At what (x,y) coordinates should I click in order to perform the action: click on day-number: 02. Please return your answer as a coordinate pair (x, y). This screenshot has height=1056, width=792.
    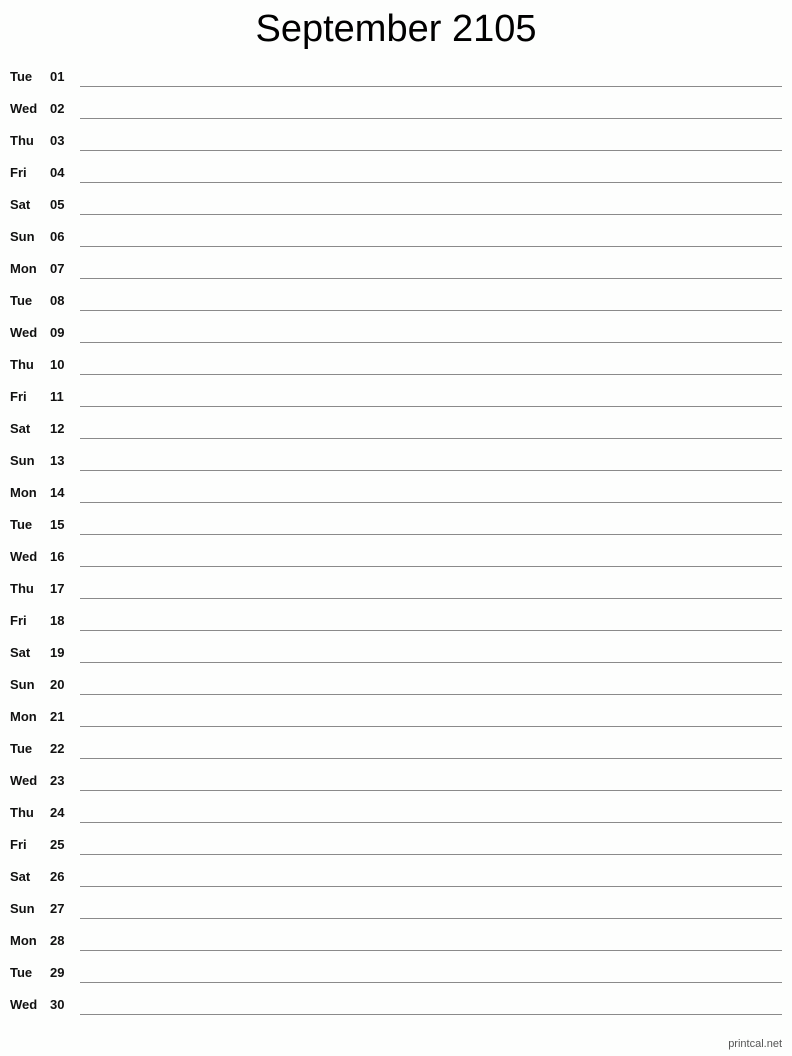
    Looking at the image, I should click on (57, 108).